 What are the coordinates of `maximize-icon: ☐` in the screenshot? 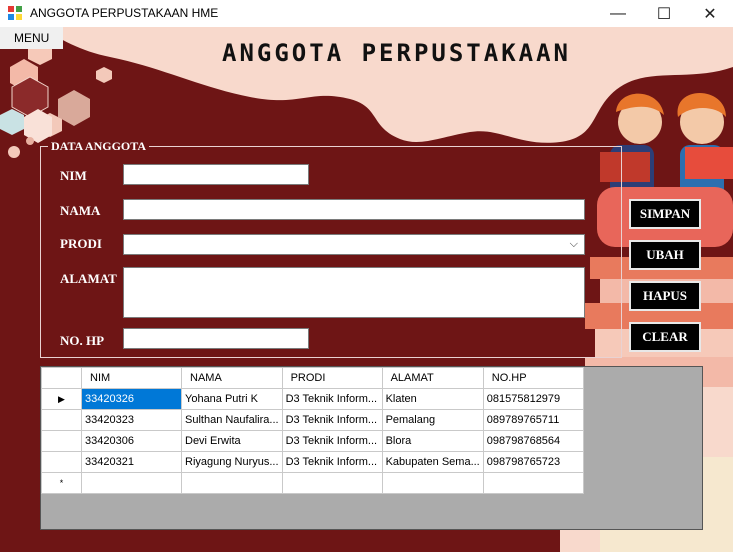 It's located at (664, 14).